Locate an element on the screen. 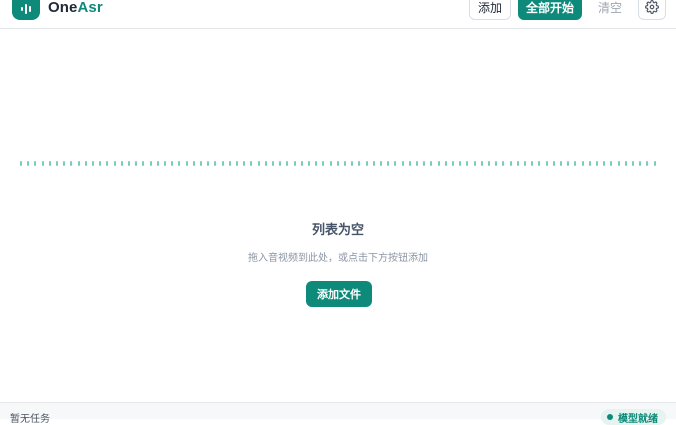  start-all-button: 全部开始 is located at coordinates (550, 10).